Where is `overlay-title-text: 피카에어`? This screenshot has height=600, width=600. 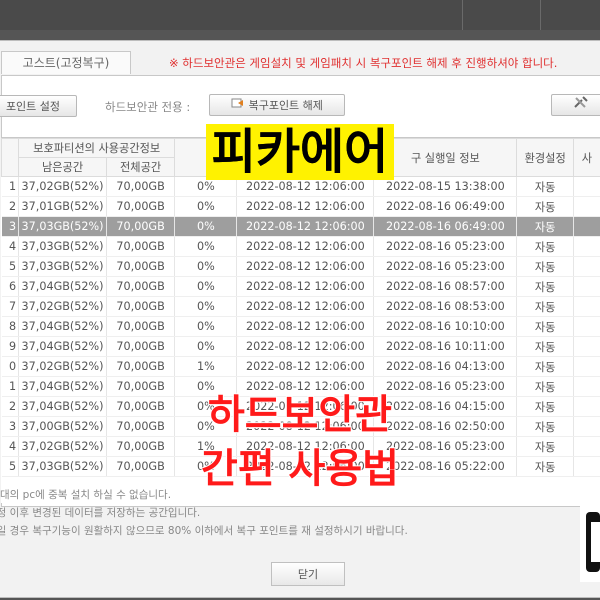
overlay-title-text: 피카에어 is located at coordinates (300, 152).